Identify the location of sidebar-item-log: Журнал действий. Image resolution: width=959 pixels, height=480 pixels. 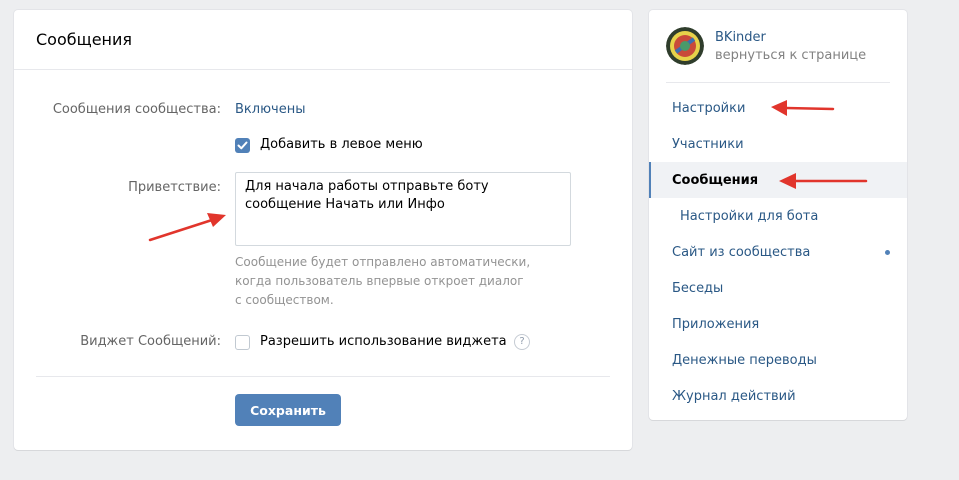
(778, 396).